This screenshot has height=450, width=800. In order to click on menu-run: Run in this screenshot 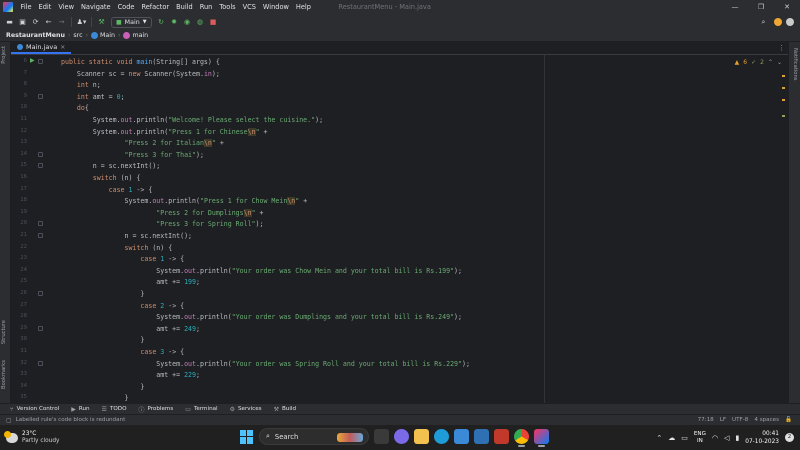, I will do `click(206, 7)`.